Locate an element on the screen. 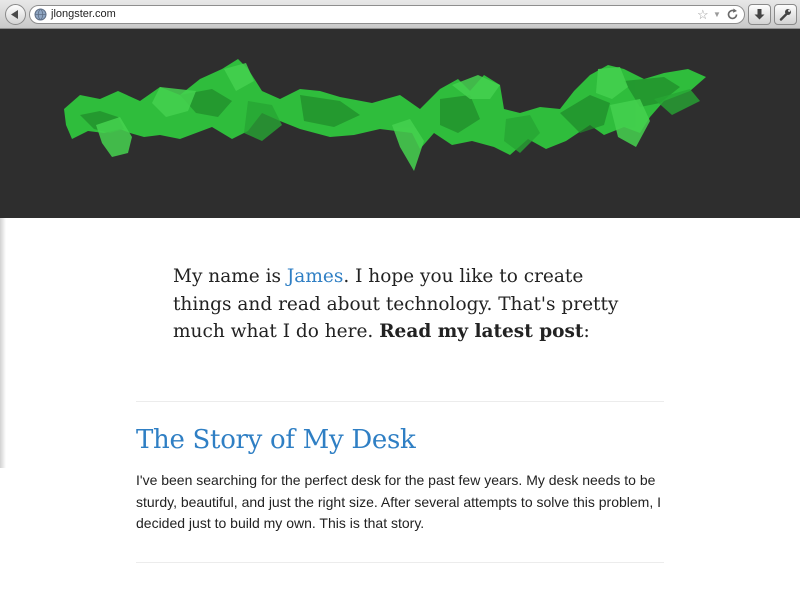 The height and width of the screenshot is (599, 800). globe-icon is located at coordinates (40, 14).